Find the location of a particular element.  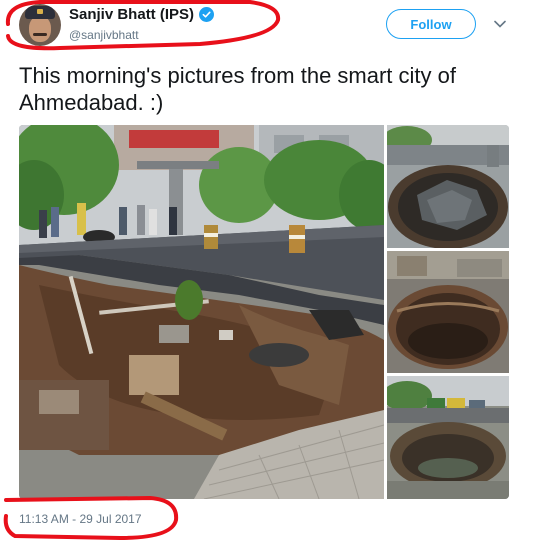

user-handle: @sanjivbhatt is located at coordinates (104, 35).